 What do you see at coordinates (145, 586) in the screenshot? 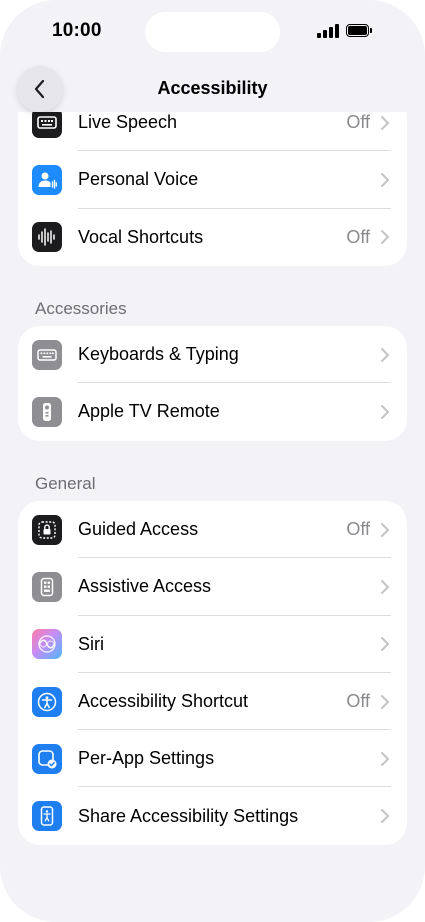
I see `row-label: Assistive Access` at bounding box center [145, 586].